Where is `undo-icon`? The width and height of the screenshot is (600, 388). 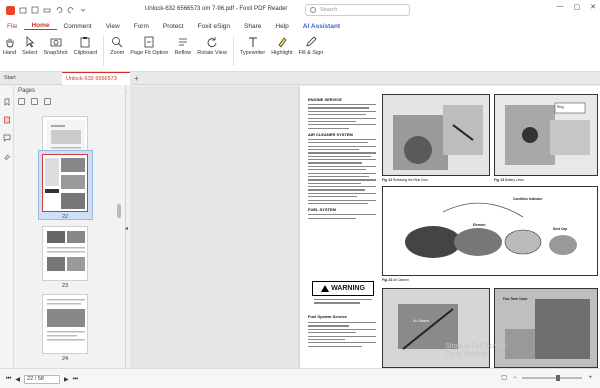
undo-icon is located at coordinates (59, 10).